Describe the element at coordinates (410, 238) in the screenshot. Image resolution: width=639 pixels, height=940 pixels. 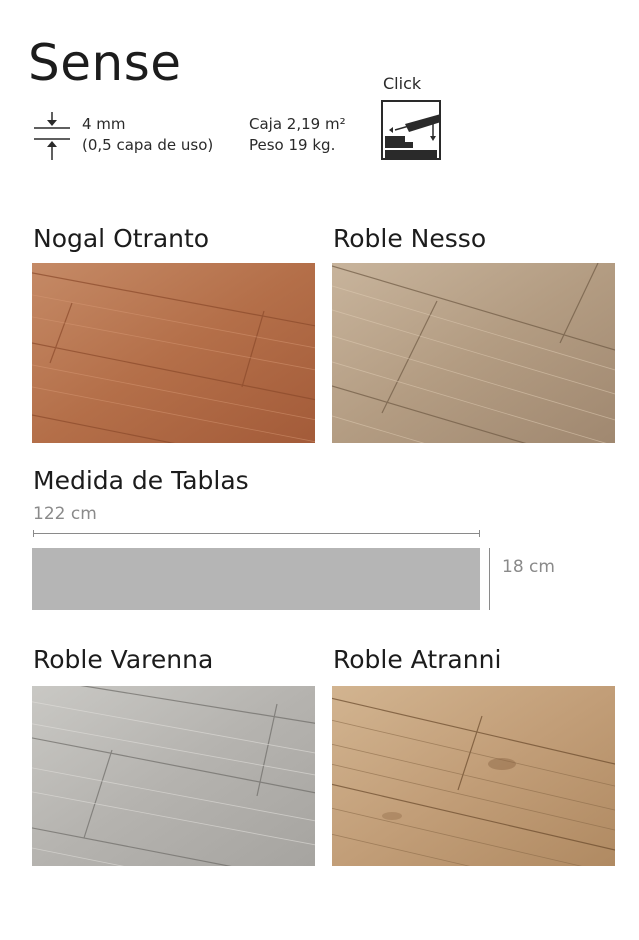
I see `product-name-roble-nesso: Roble Nesso` at that location.